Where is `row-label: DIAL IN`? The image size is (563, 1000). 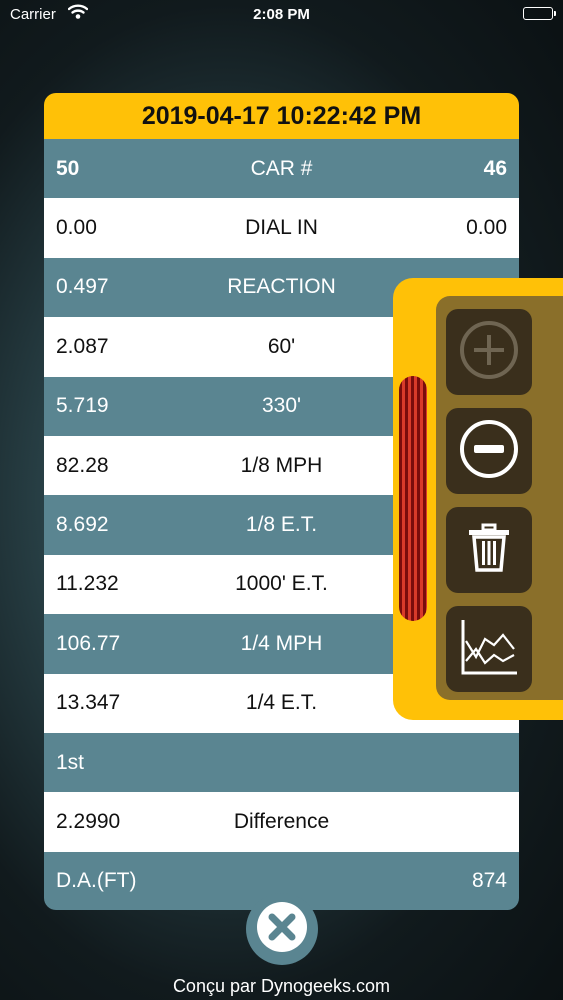 row-label: DIAL IN is located at coordinates (281, 228).